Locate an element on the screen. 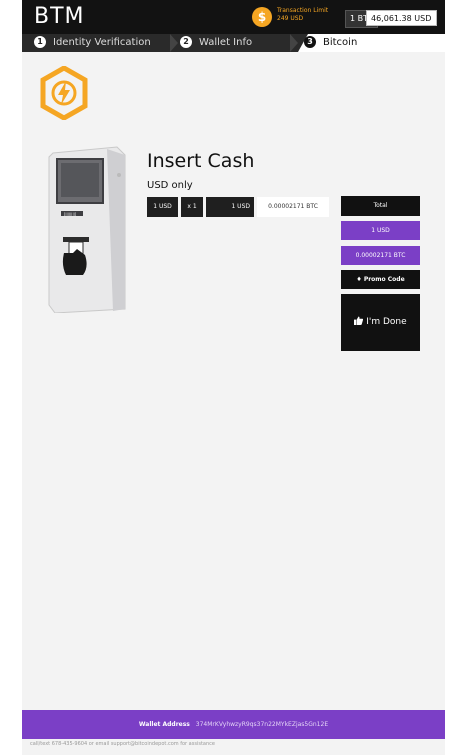 The image size is (467, 755). step-number: 1 is located at coordinates (40, 42).